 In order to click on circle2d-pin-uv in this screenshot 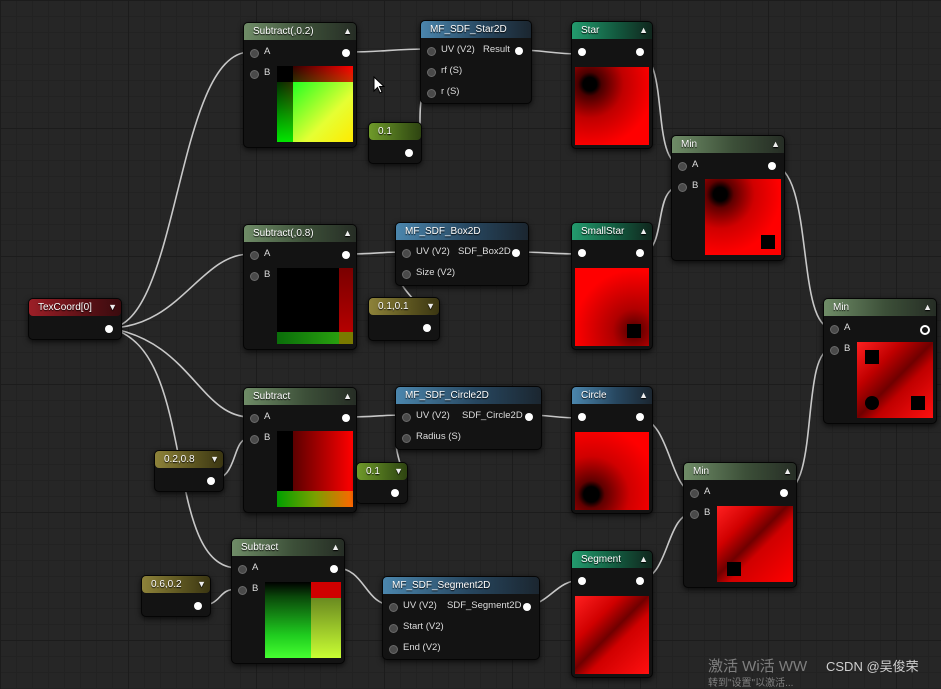, I will do `click(406, 417)`.